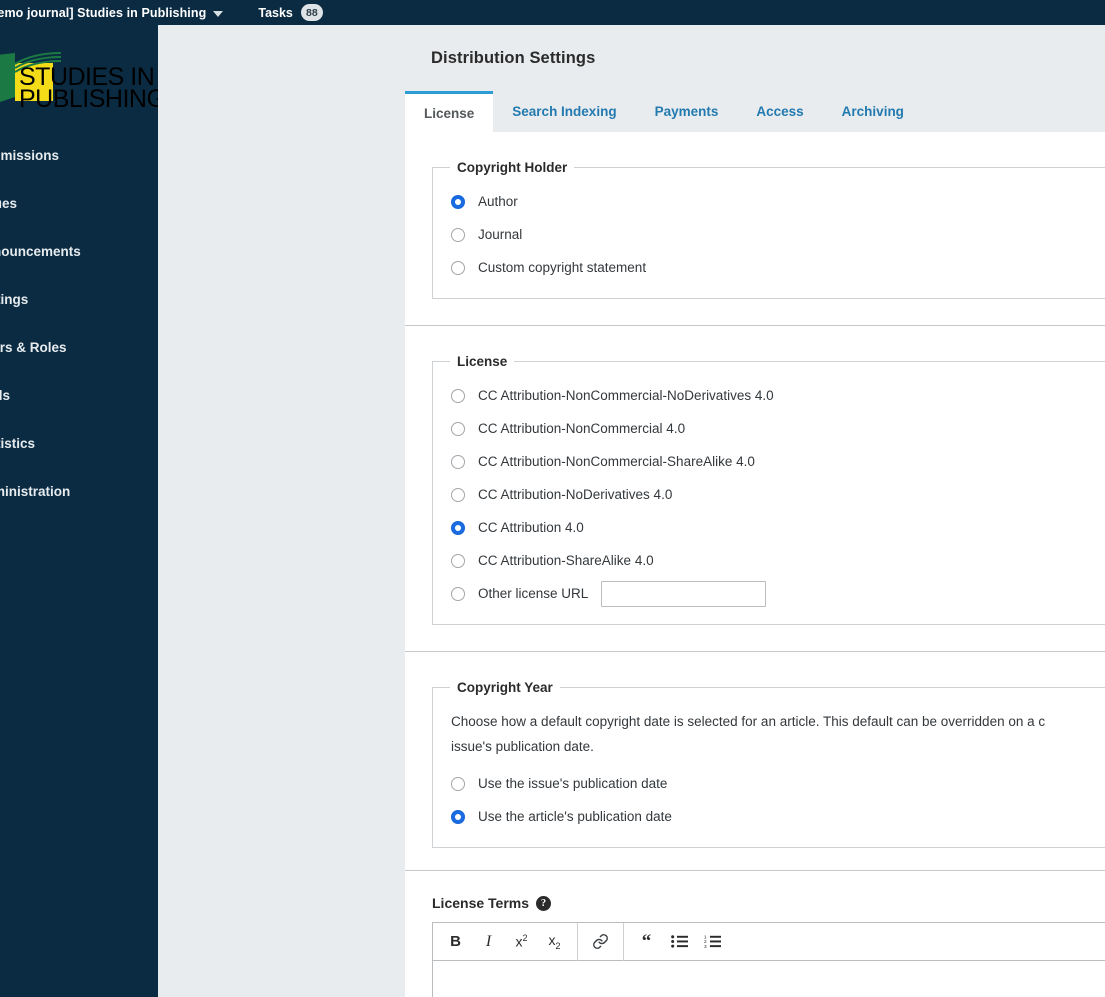 The image size is (1105, 997). I want to click on editor-toolbar-group-text: B I x2 x2, so click(505, 941).